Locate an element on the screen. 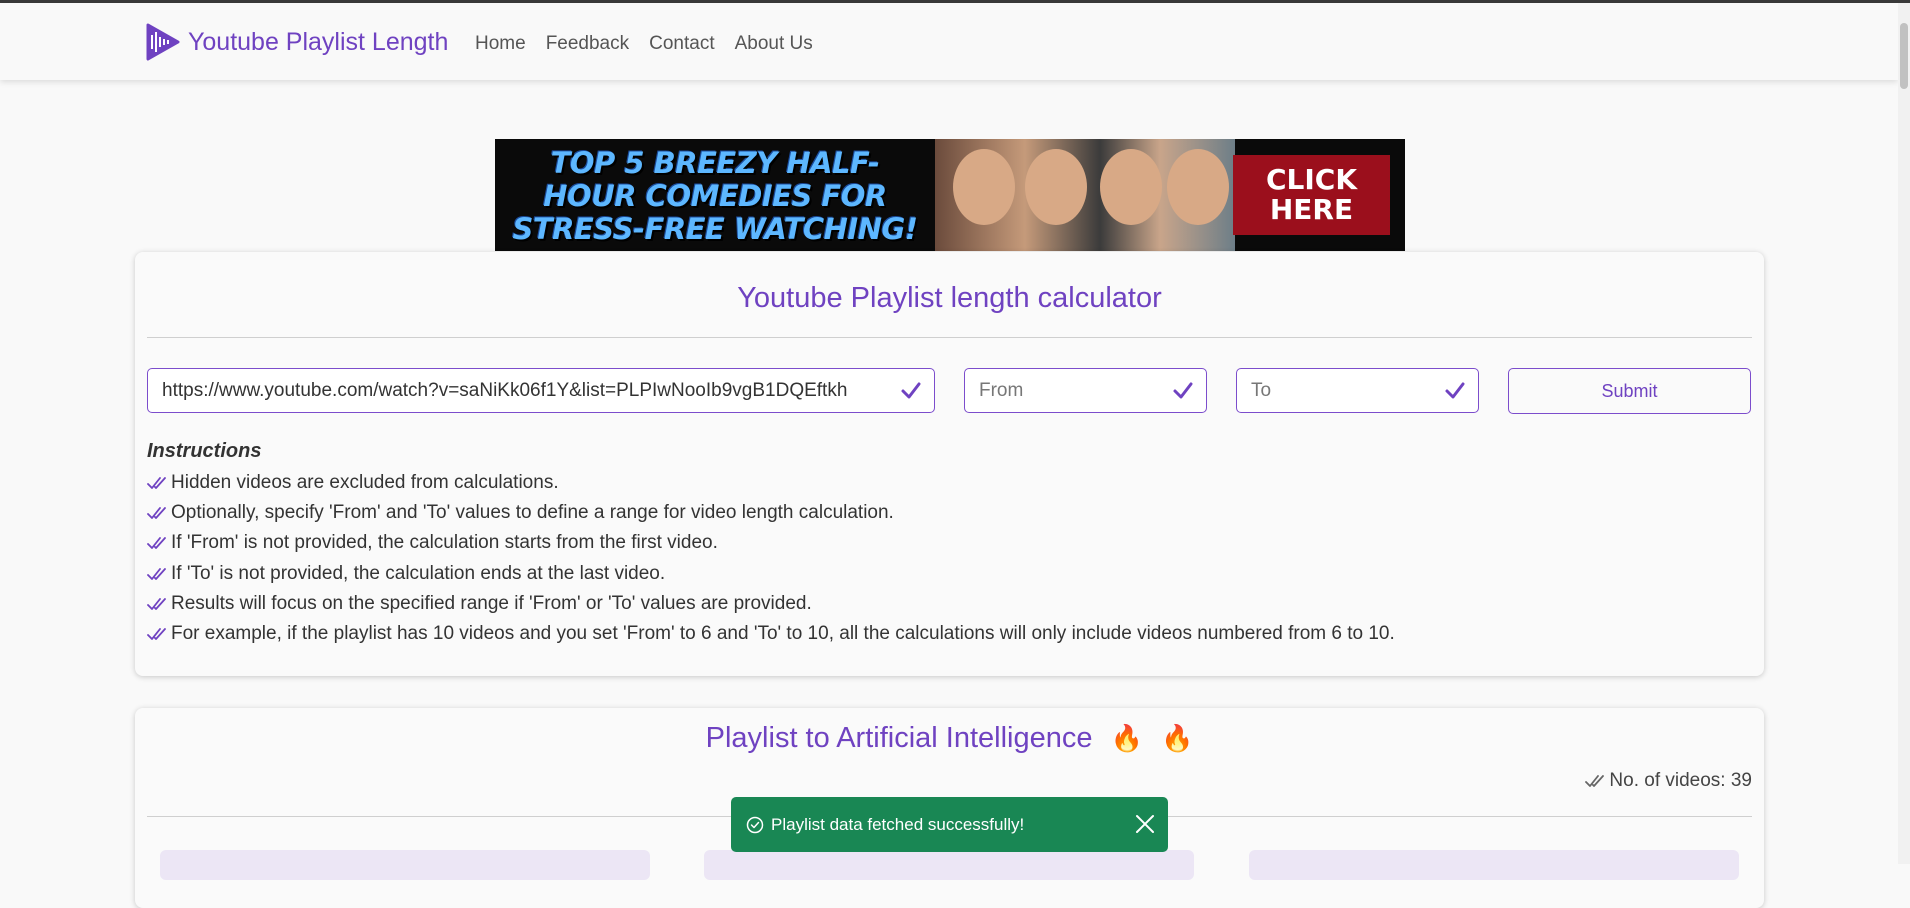 Image resolution: width=1910 pixels, height=908 pixels. toast-message: Playlist data fetched successfully! is located at coordinates (898, 824).